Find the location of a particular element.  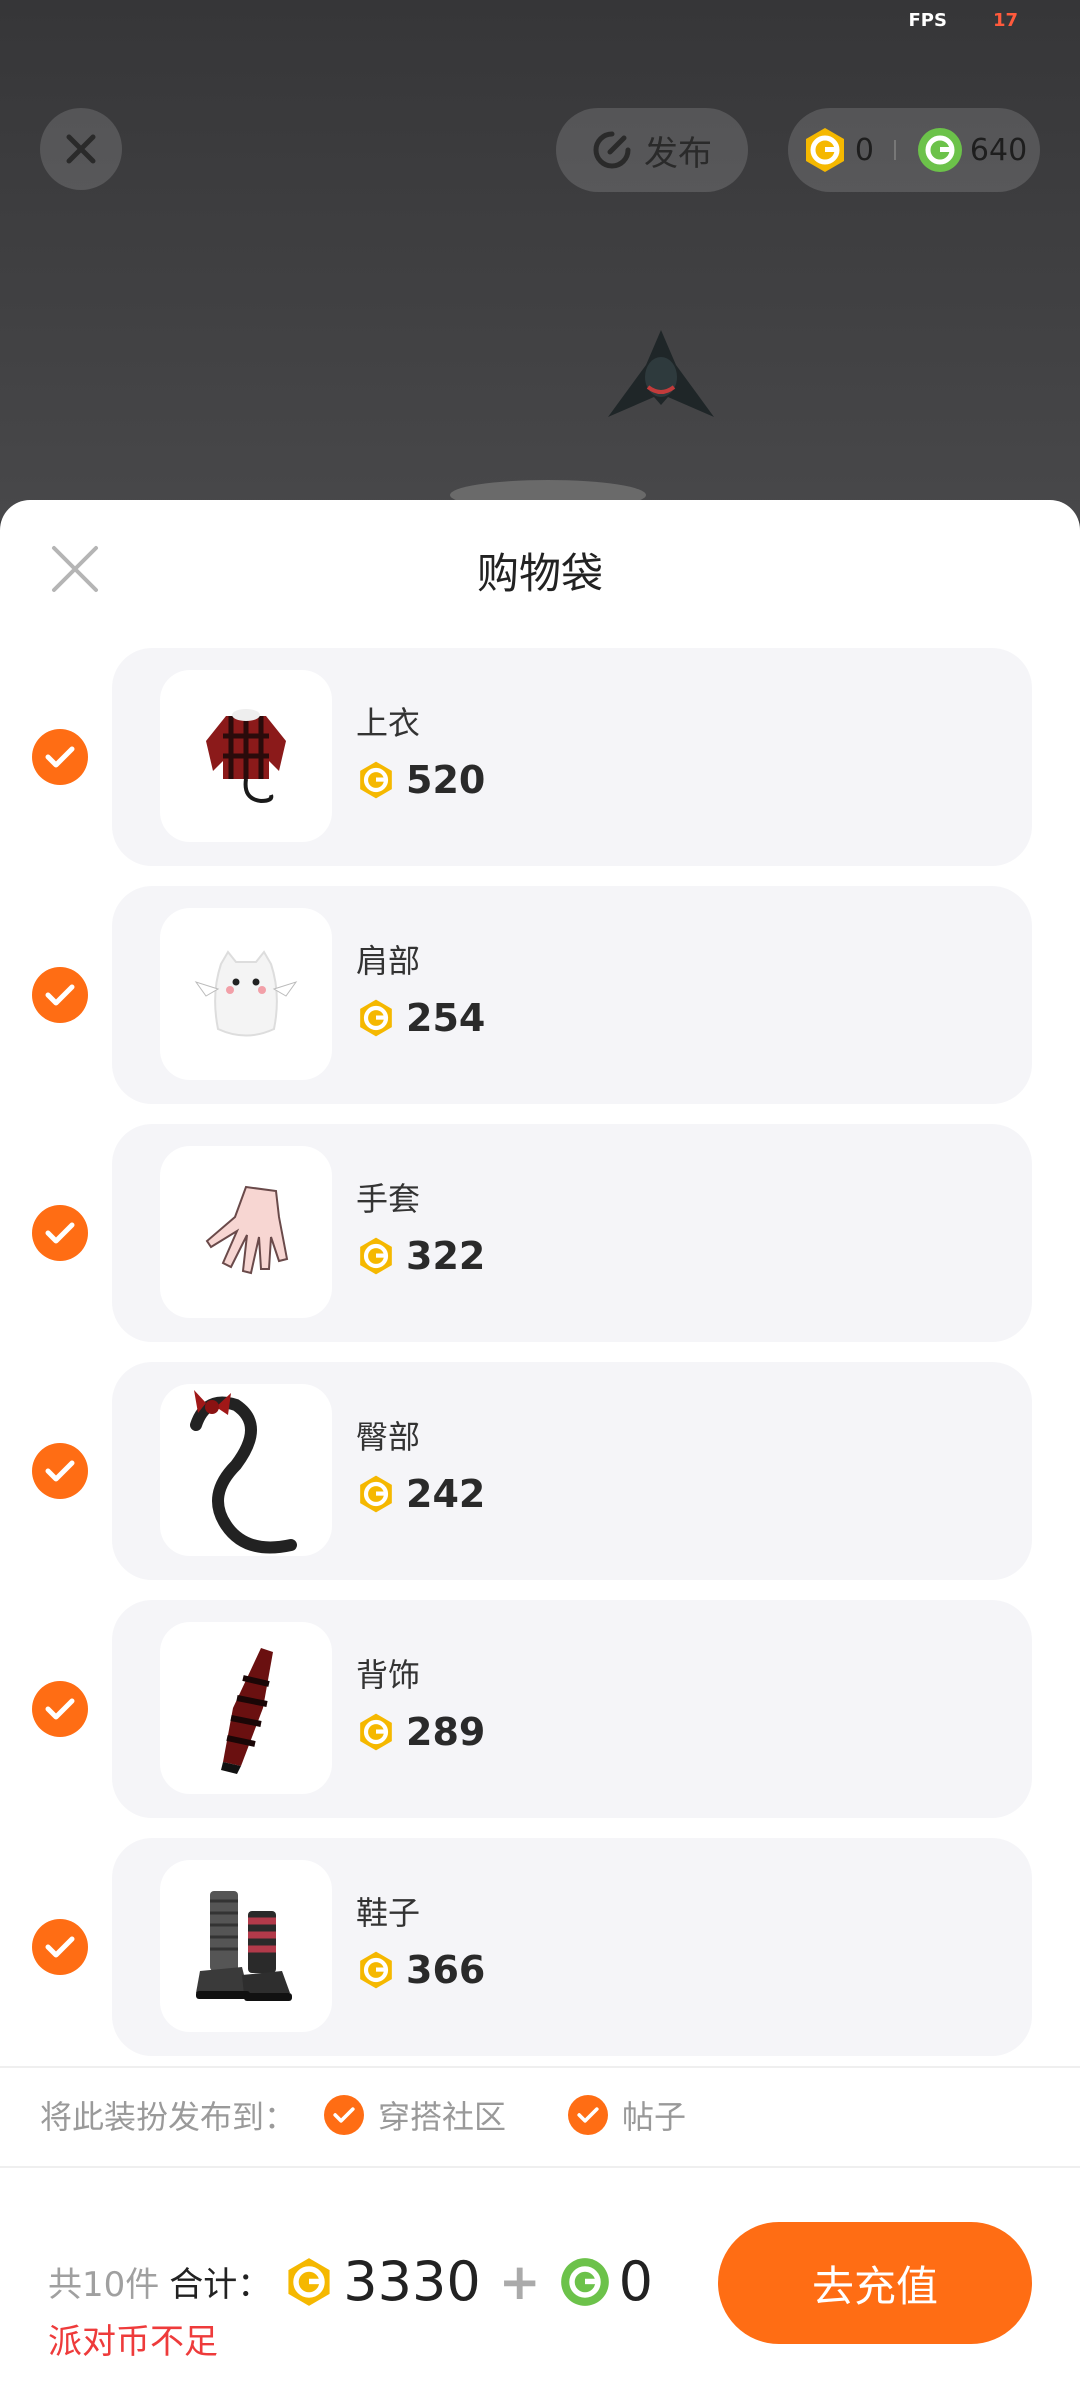

gold-total: 3330 is located at coordinates (412, 2281).